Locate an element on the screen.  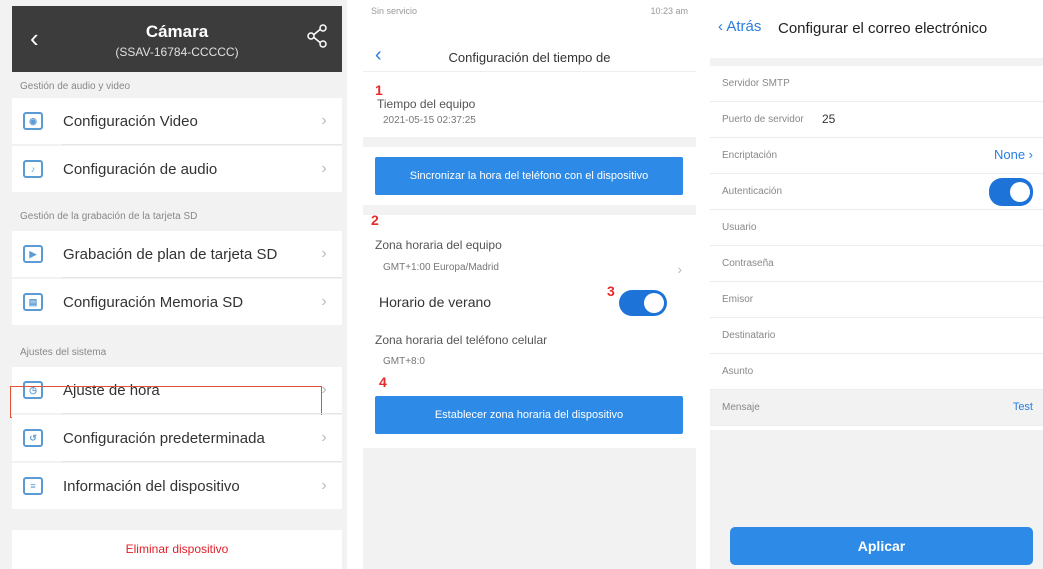
menu-item-label: Grabación de plan de tarjeta SD is located at coordinates (170, 254).